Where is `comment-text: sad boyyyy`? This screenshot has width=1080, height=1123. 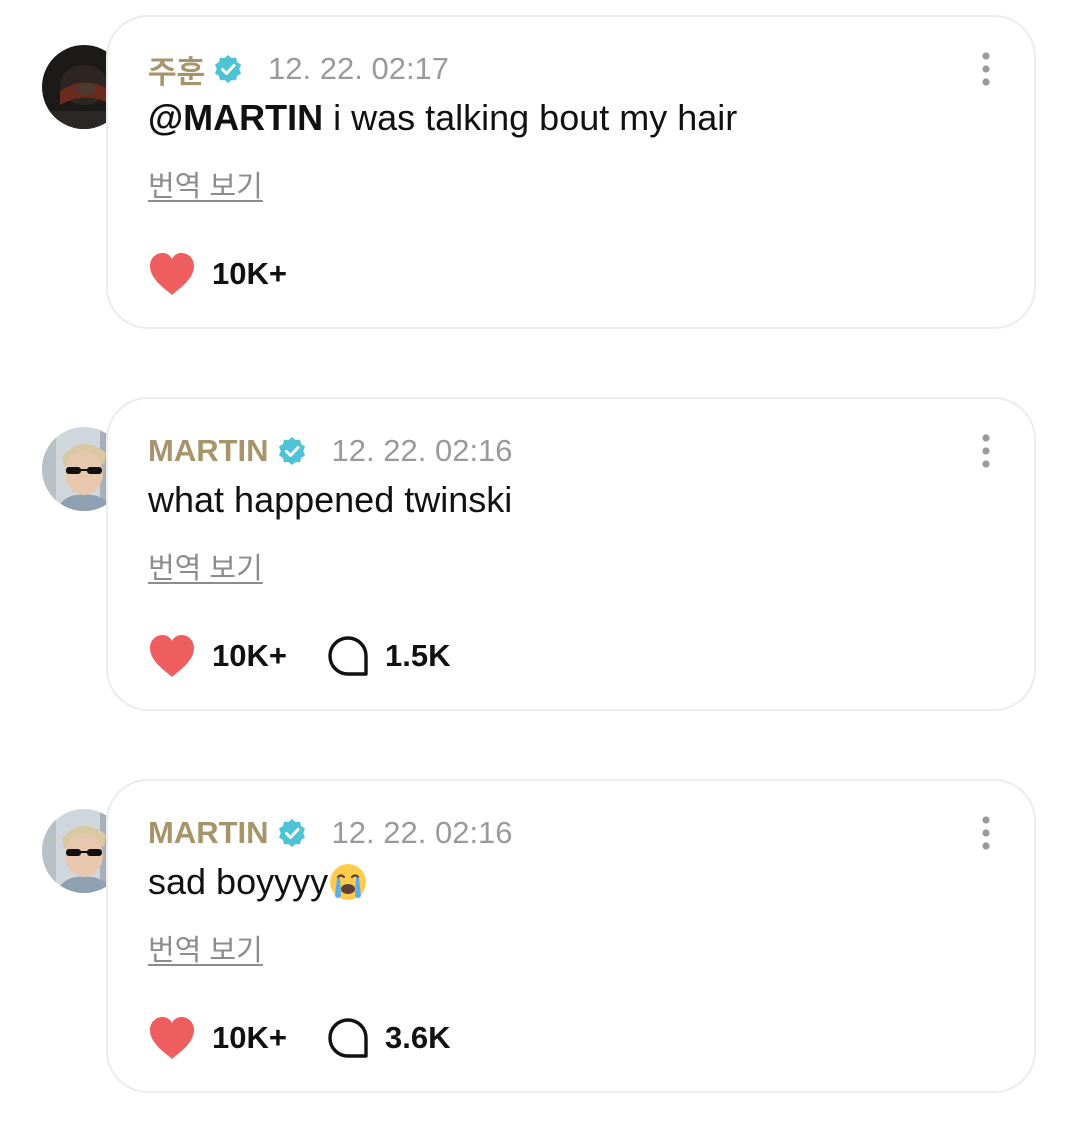 comment-text: sad boyyyy is located at coordinates (258, 882).